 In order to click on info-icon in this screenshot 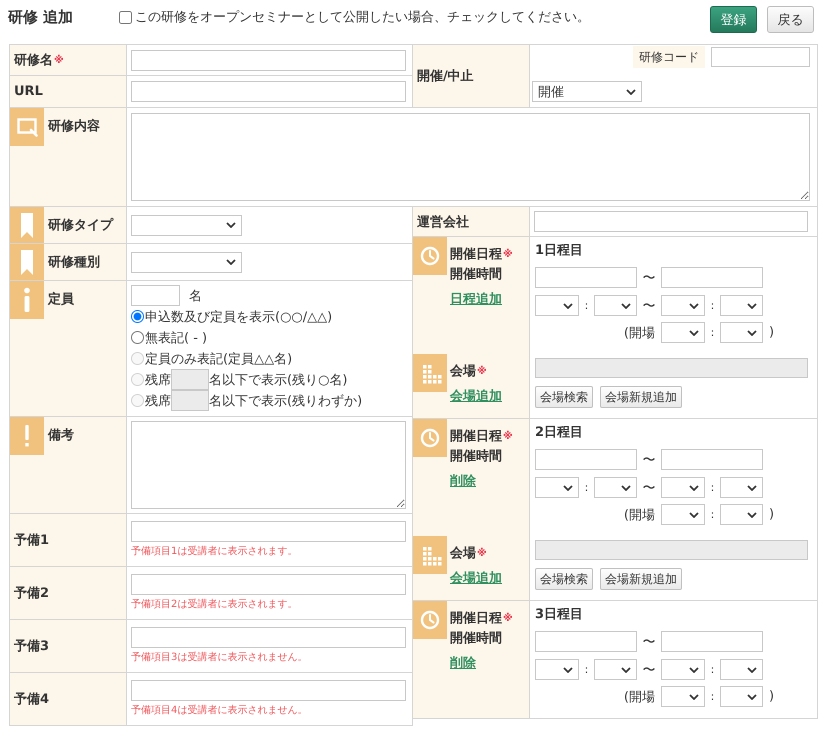, I will do `click(27, 300)`.